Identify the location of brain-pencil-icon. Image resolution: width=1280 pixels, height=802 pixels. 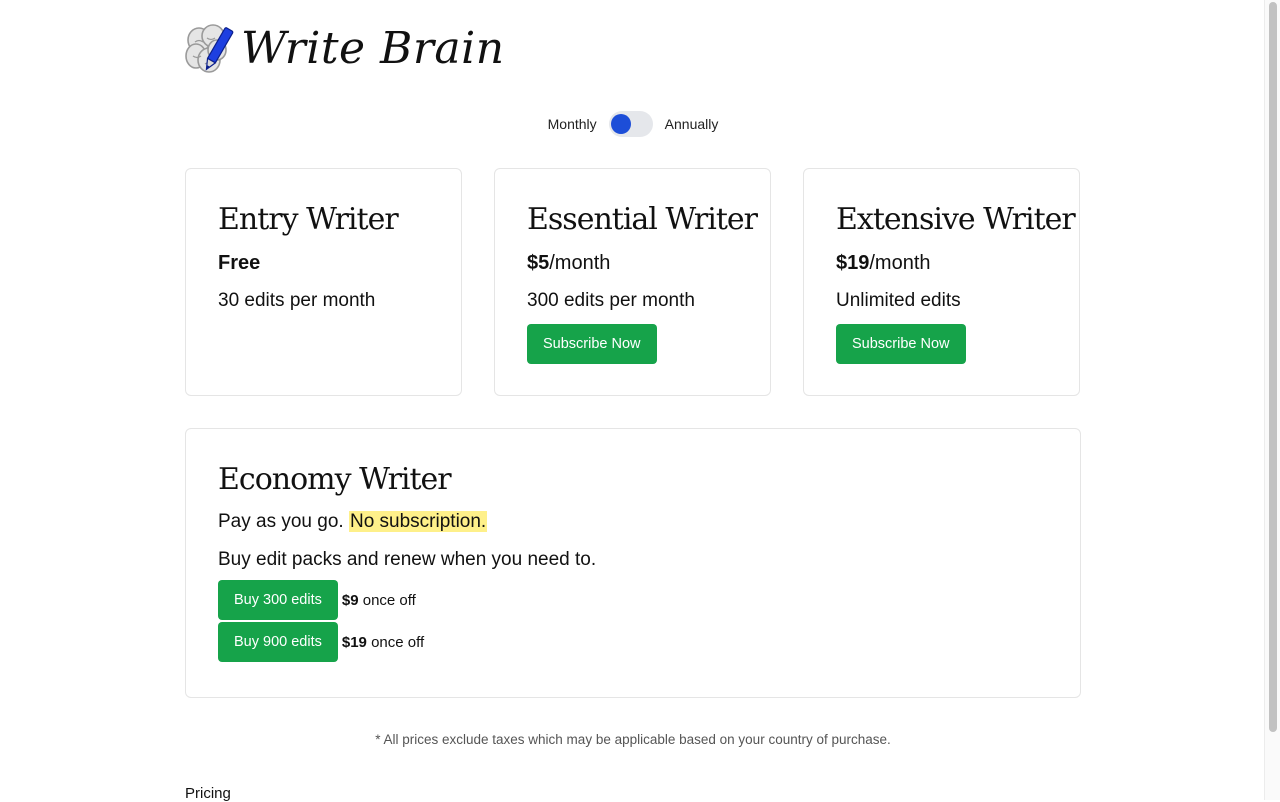
(209, 48).